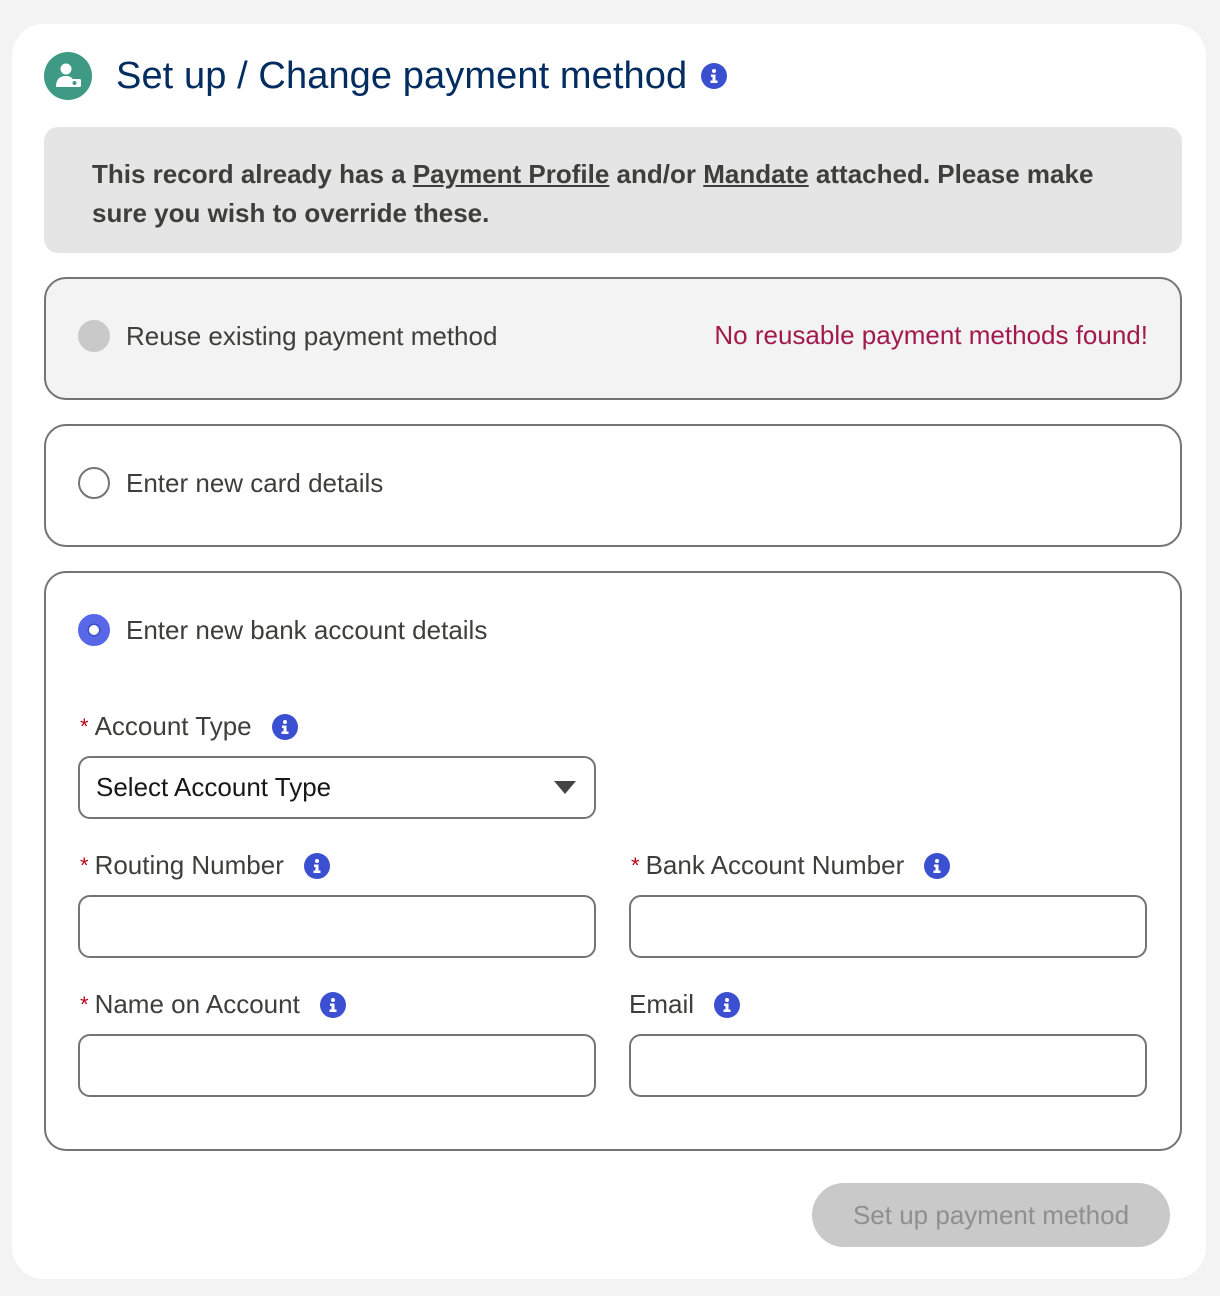  What do you see at coordinates (565, 787) in the screenshot?
I see `chevron-down-icon` at bounding box center [565, 787].